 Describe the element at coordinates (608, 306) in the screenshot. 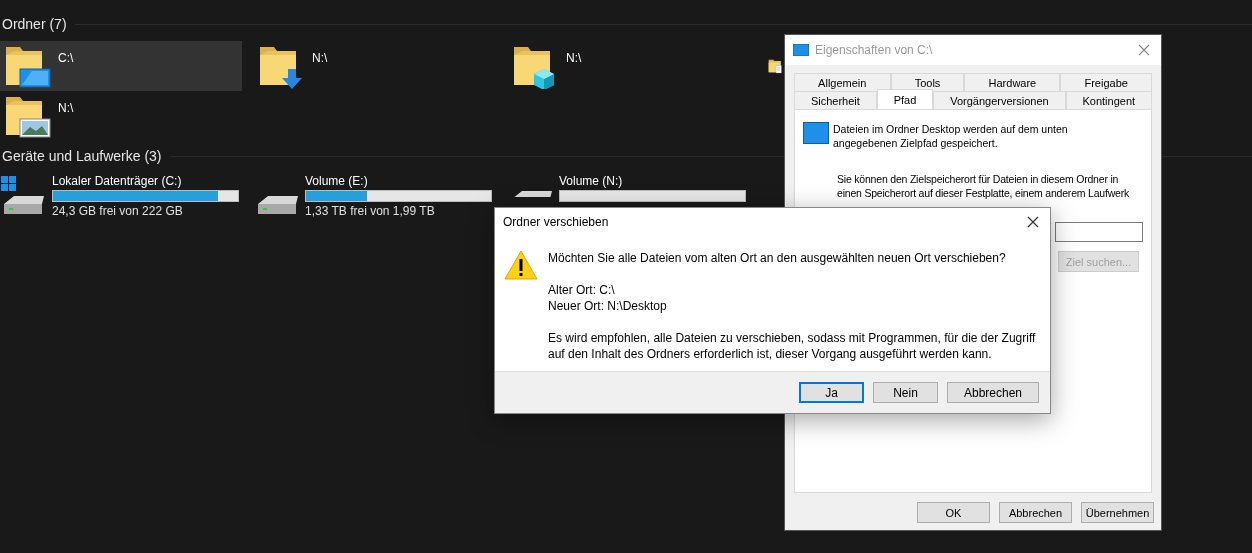

I see `new-location-text: Neuer Ort: N:\Desktop` at that location.